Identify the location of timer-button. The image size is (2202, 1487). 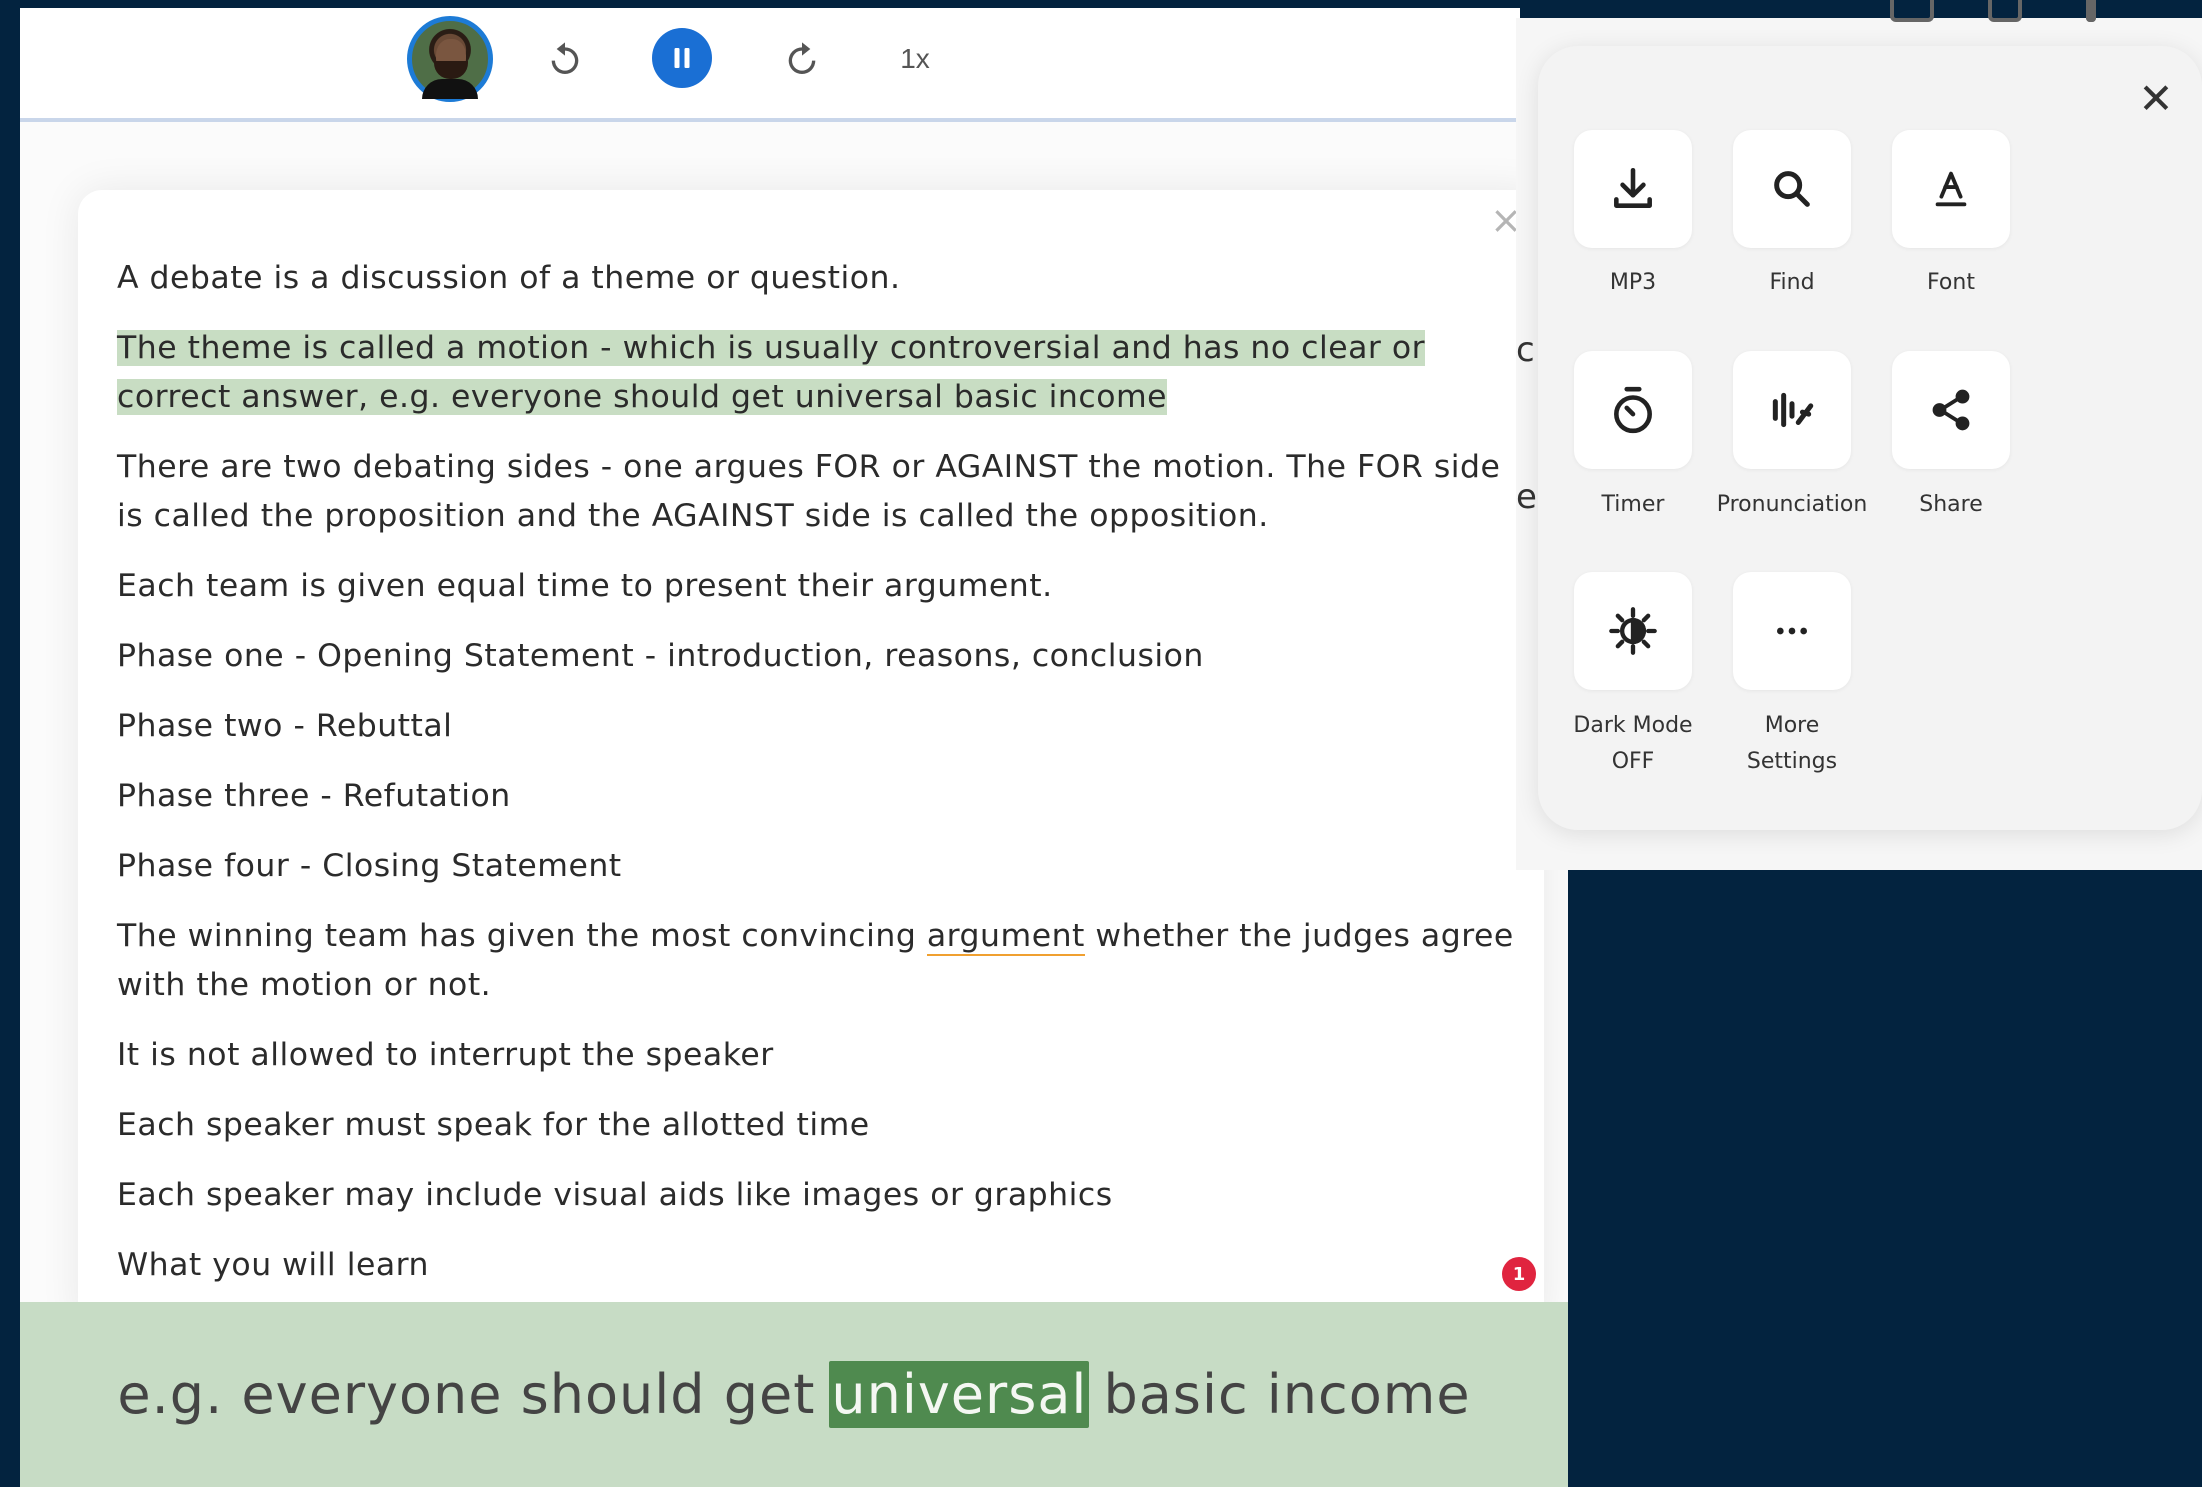
(1633, 410).